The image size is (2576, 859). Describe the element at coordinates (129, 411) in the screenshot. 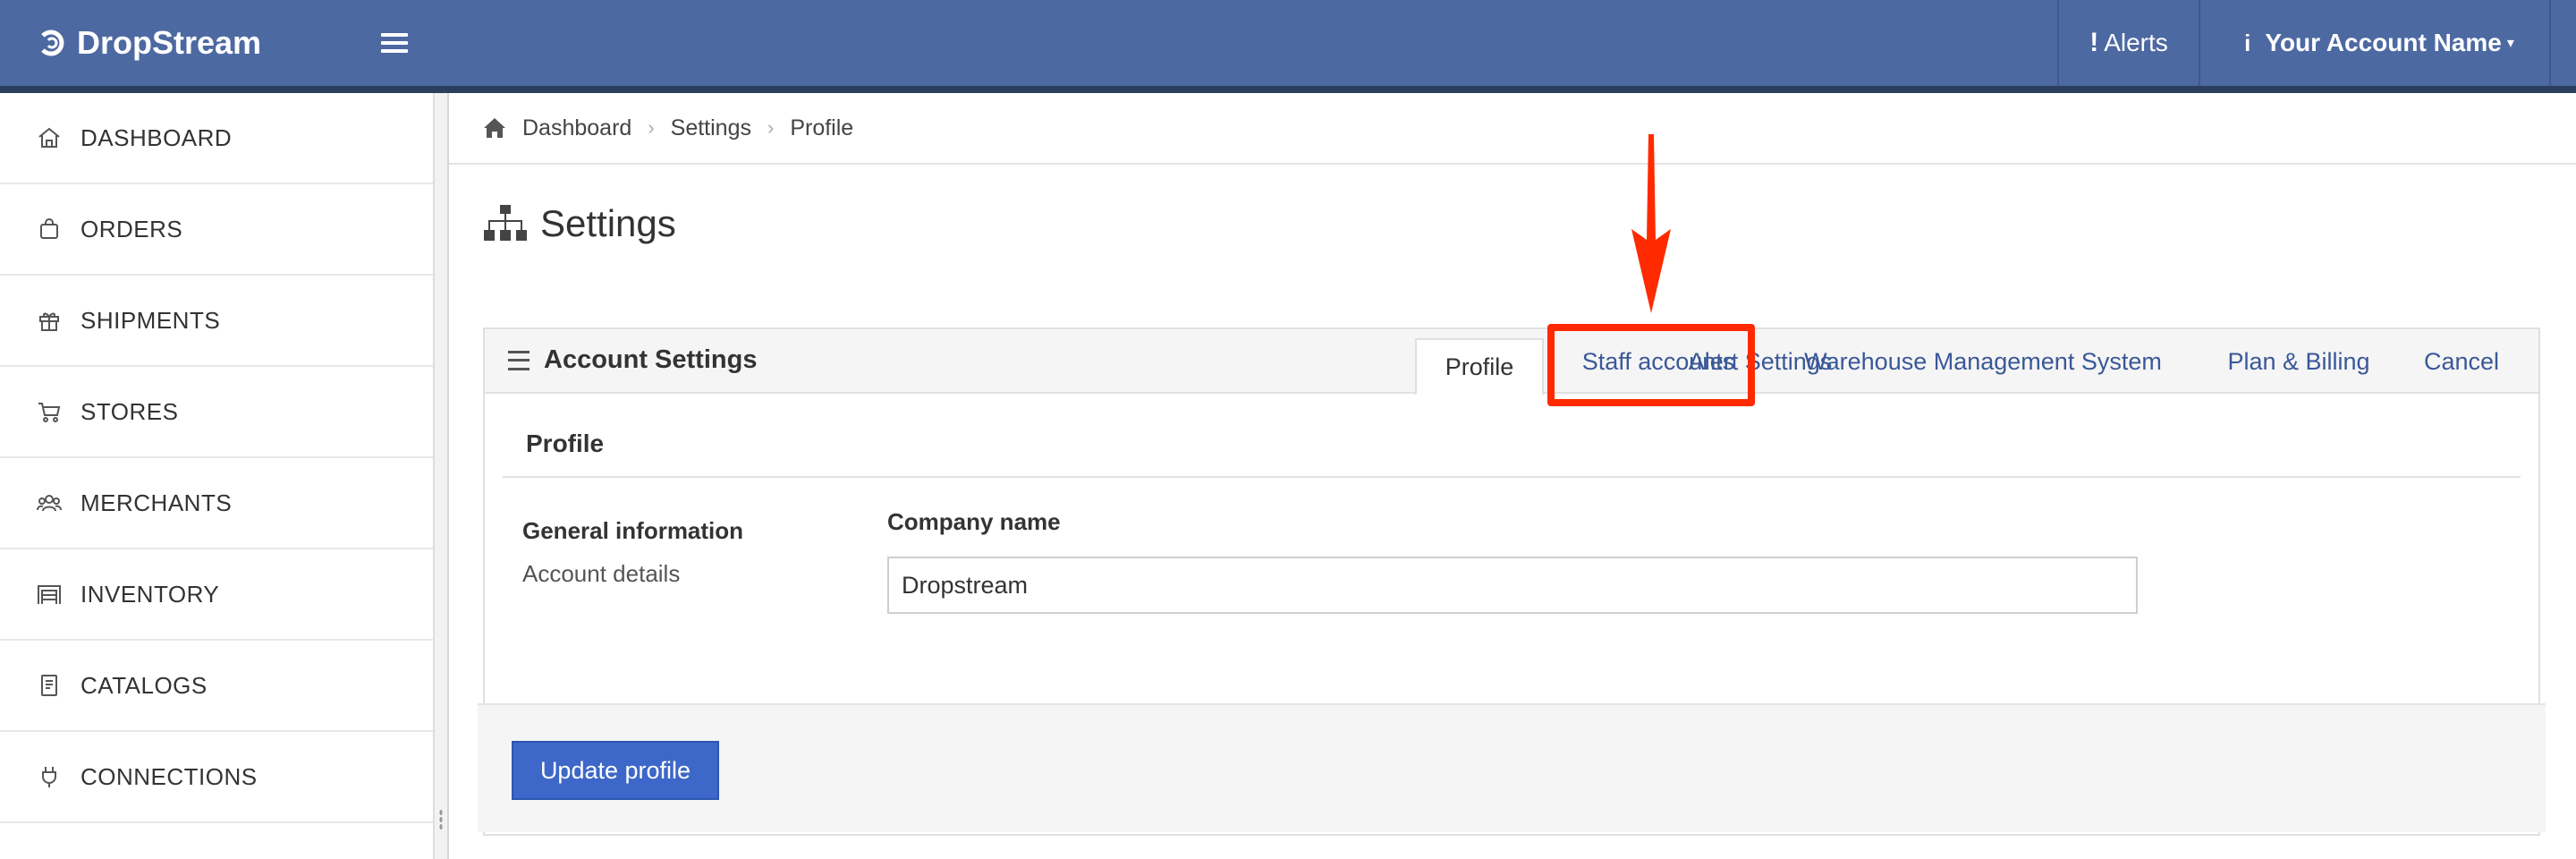

I see `sidebar-item-label: STORES` at that location.